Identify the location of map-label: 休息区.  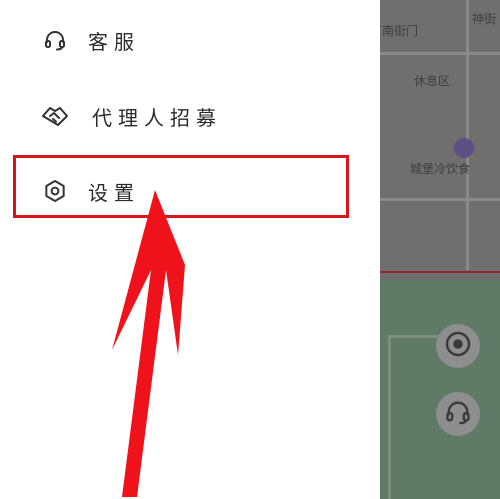
(432, 81).